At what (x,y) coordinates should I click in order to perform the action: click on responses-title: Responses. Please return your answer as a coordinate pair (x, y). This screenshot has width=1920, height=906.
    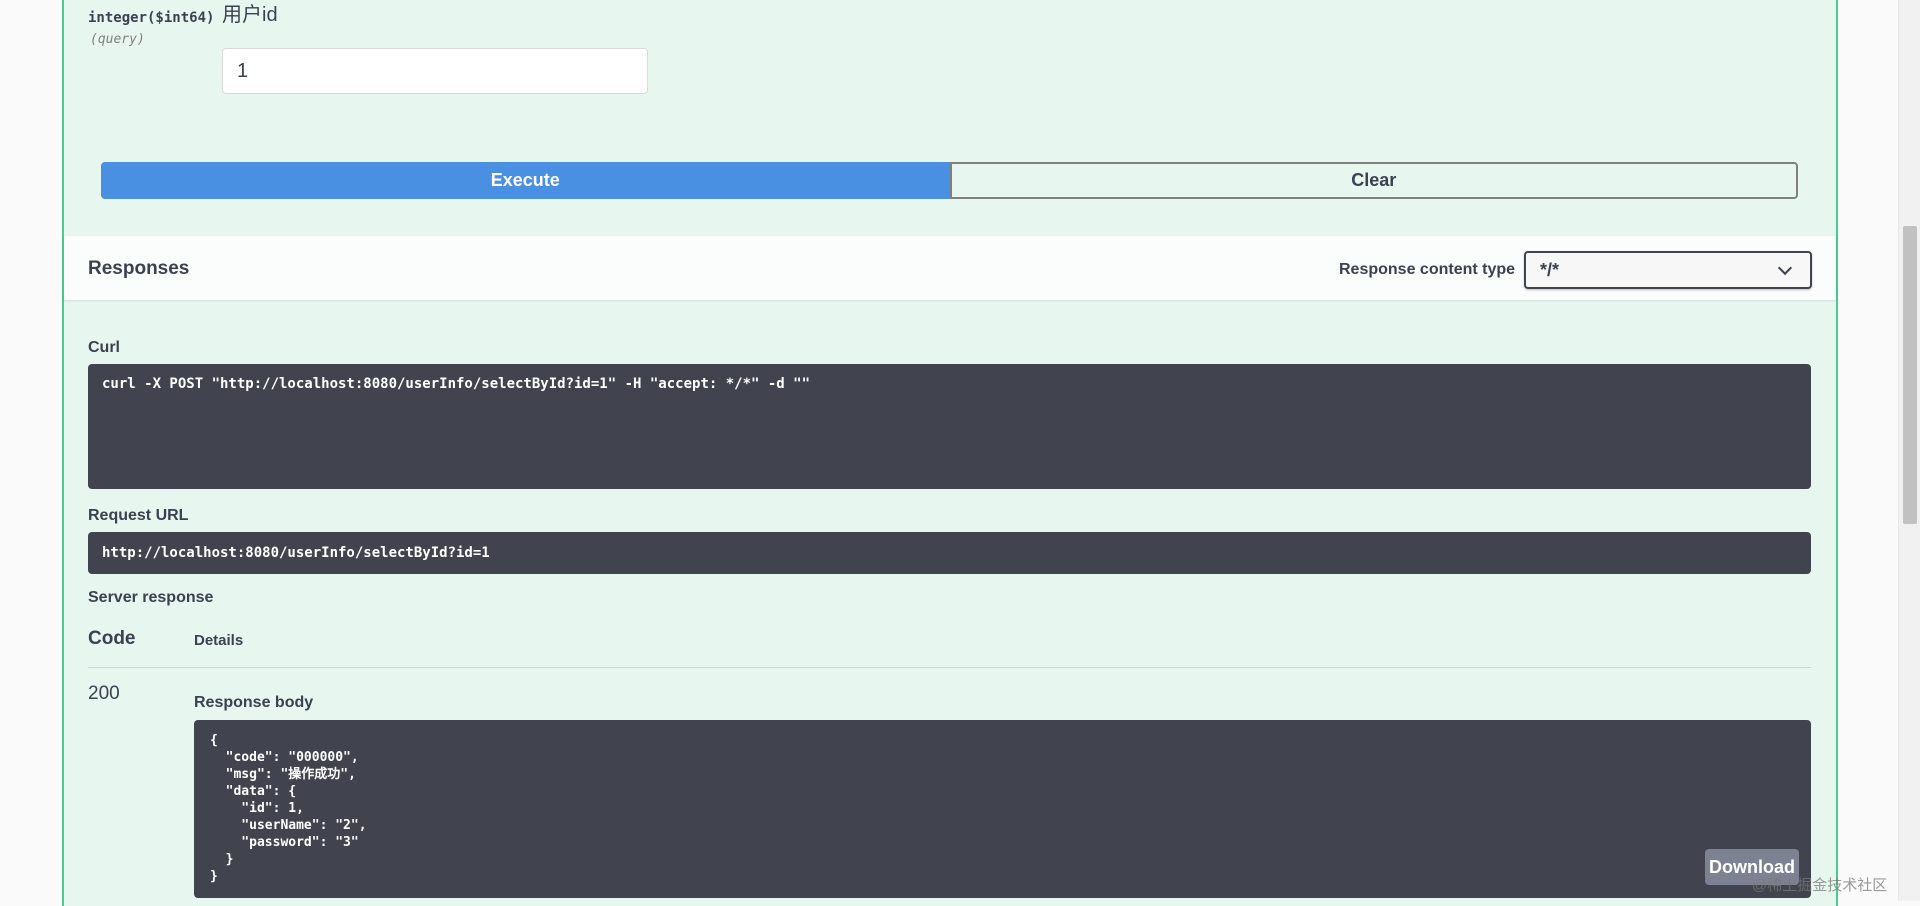
    Looking at the image, I should click on (139, 268).